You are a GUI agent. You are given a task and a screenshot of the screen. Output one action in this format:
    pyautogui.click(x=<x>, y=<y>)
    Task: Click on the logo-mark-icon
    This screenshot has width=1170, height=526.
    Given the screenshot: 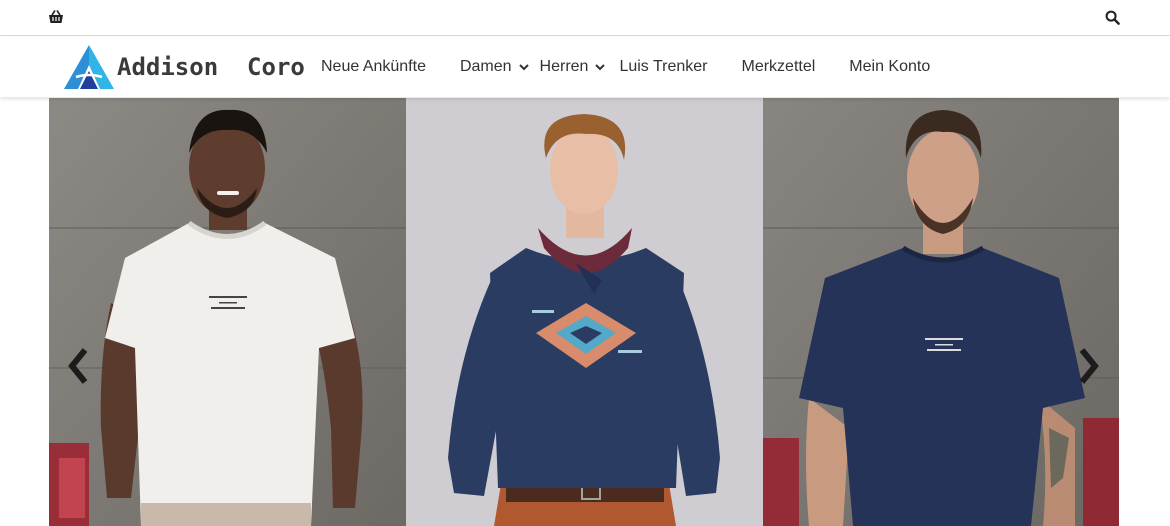 What is the action you would take?
    pyautogui.click(x=89, y=67)
    